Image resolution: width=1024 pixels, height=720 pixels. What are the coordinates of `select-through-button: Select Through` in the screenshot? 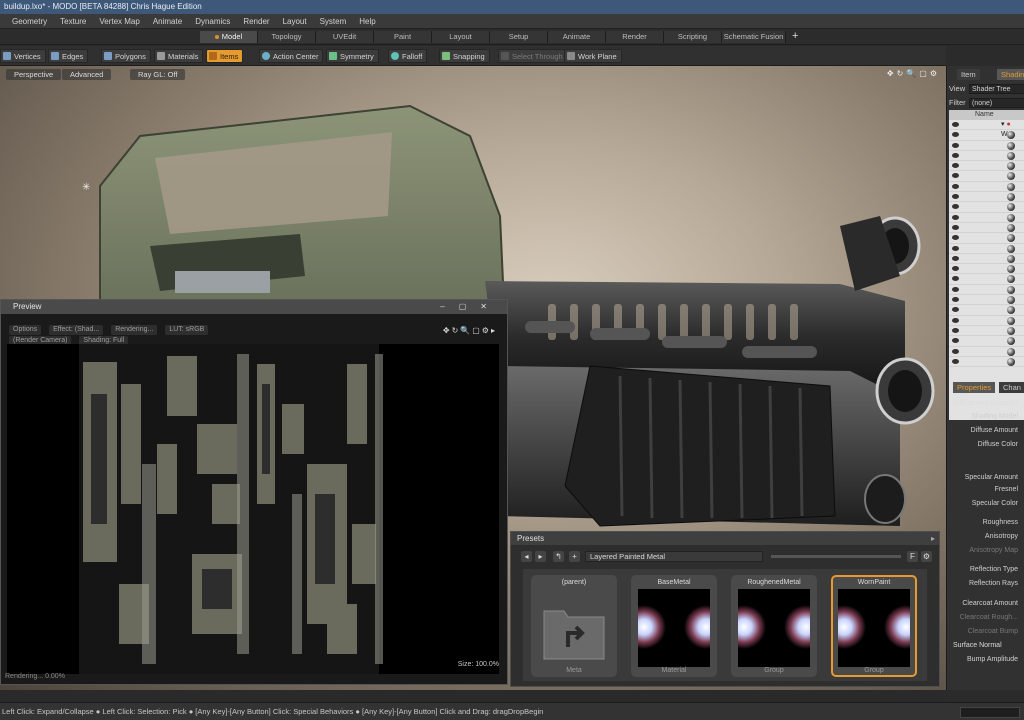 It's located at (533, 56).